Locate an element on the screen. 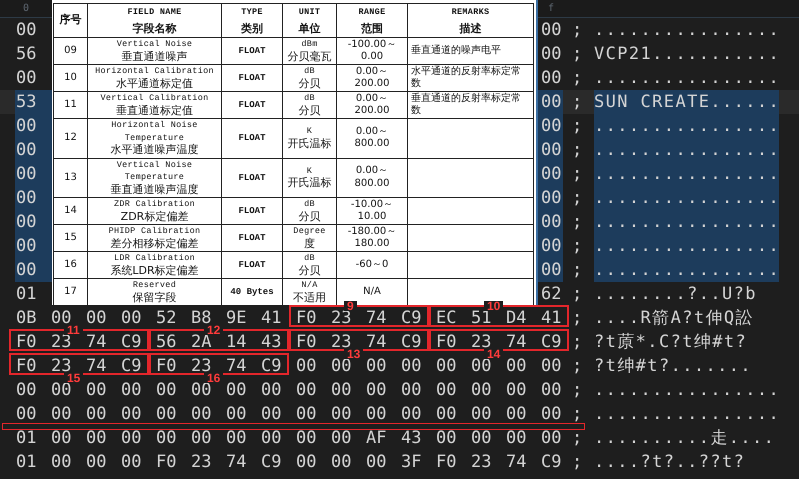 This screenshot has width=799, height=479. hex-byte: 62 is located at coordinates (551, 294).